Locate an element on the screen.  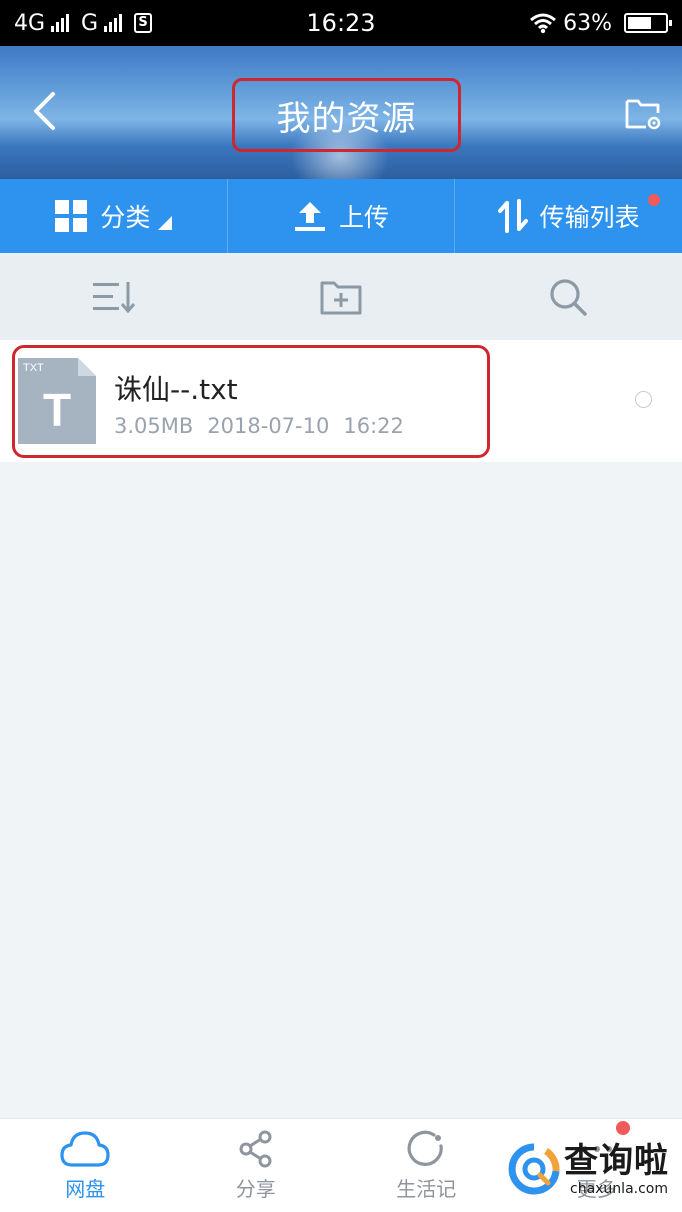
nav-label: 生活记 is located at coordinates (426, 1189).